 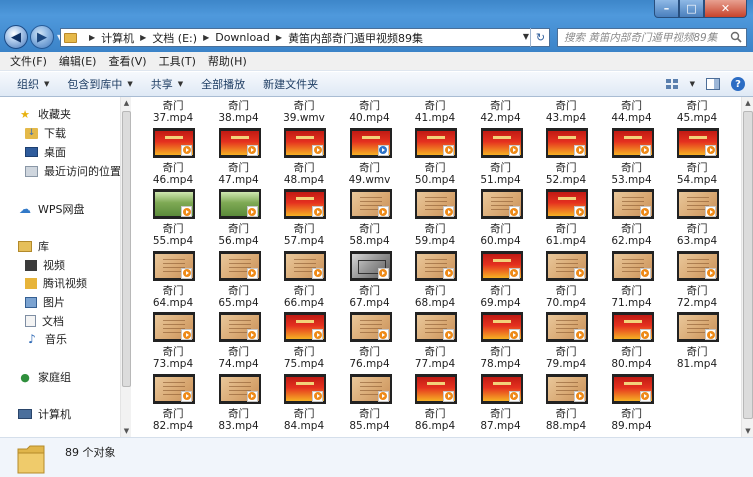 I want to click on file-item: 奇门 79.mp4, so click(x=566, y=343).